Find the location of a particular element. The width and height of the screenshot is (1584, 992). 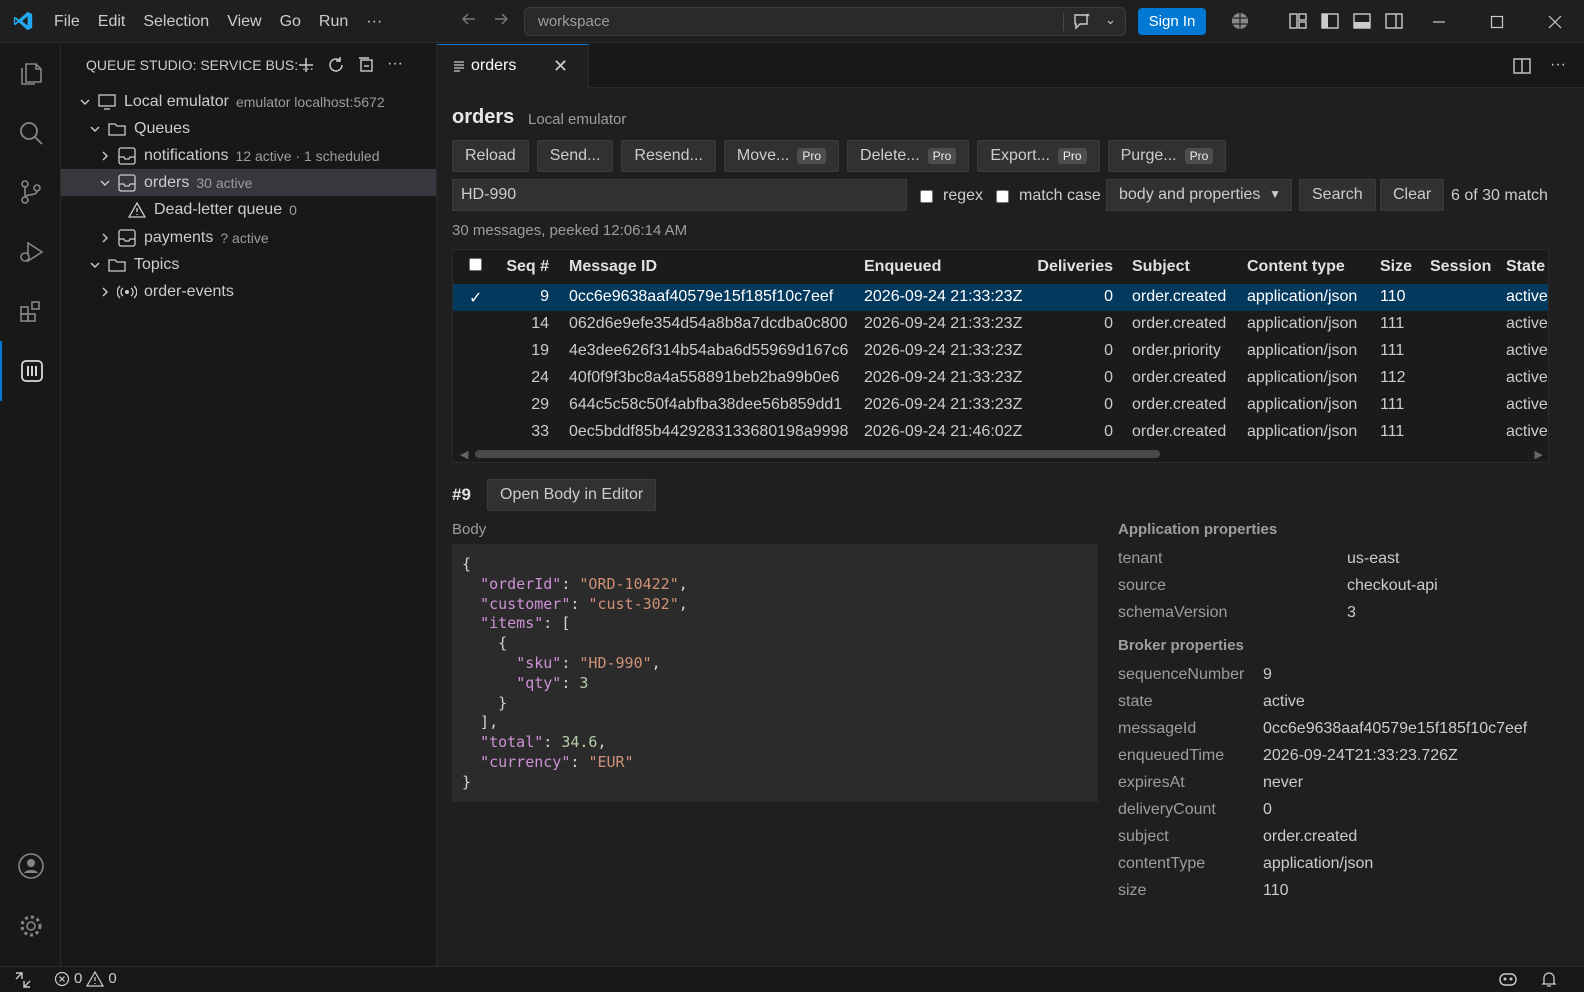

run-debug-icon is located at coordinates (30, 252).